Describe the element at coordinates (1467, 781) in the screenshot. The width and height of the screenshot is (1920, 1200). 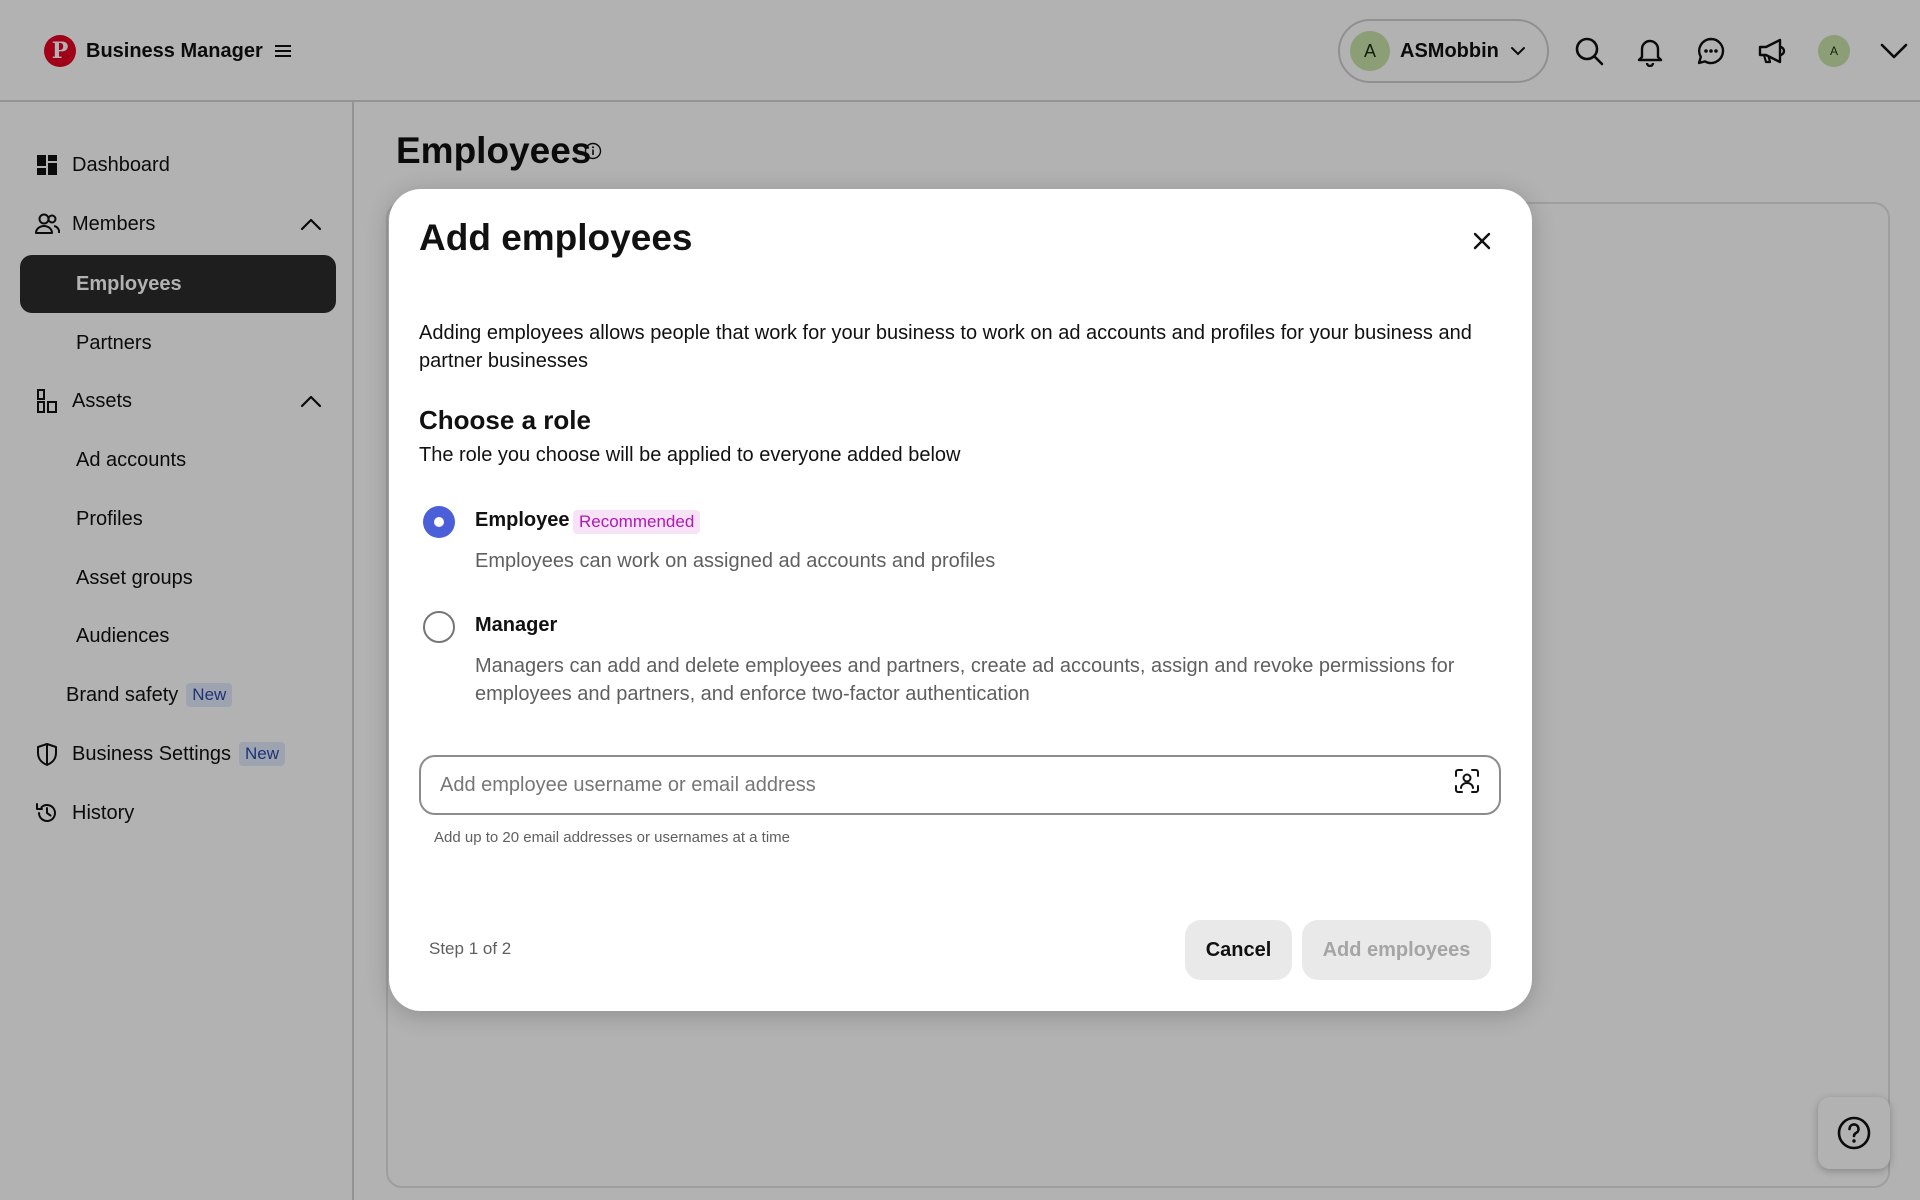
I see `scan-contact-icon` at that location.